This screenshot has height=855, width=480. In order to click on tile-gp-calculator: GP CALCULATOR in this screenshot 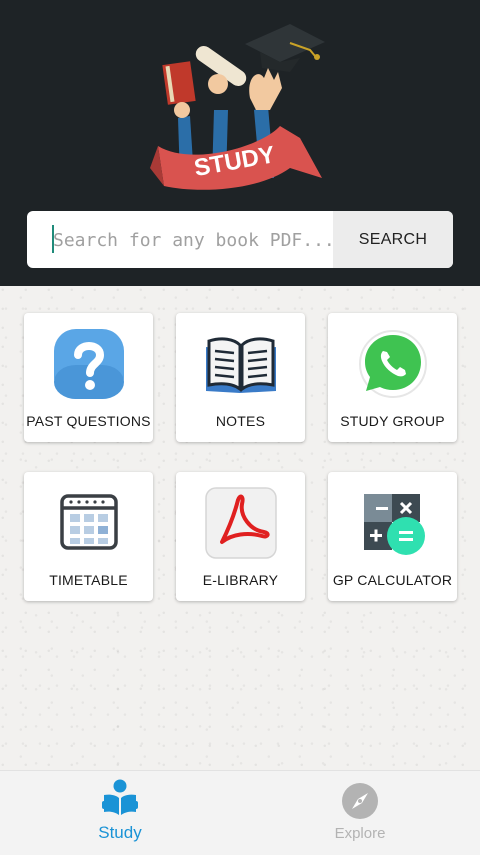, I will do `click(392, 536)`.